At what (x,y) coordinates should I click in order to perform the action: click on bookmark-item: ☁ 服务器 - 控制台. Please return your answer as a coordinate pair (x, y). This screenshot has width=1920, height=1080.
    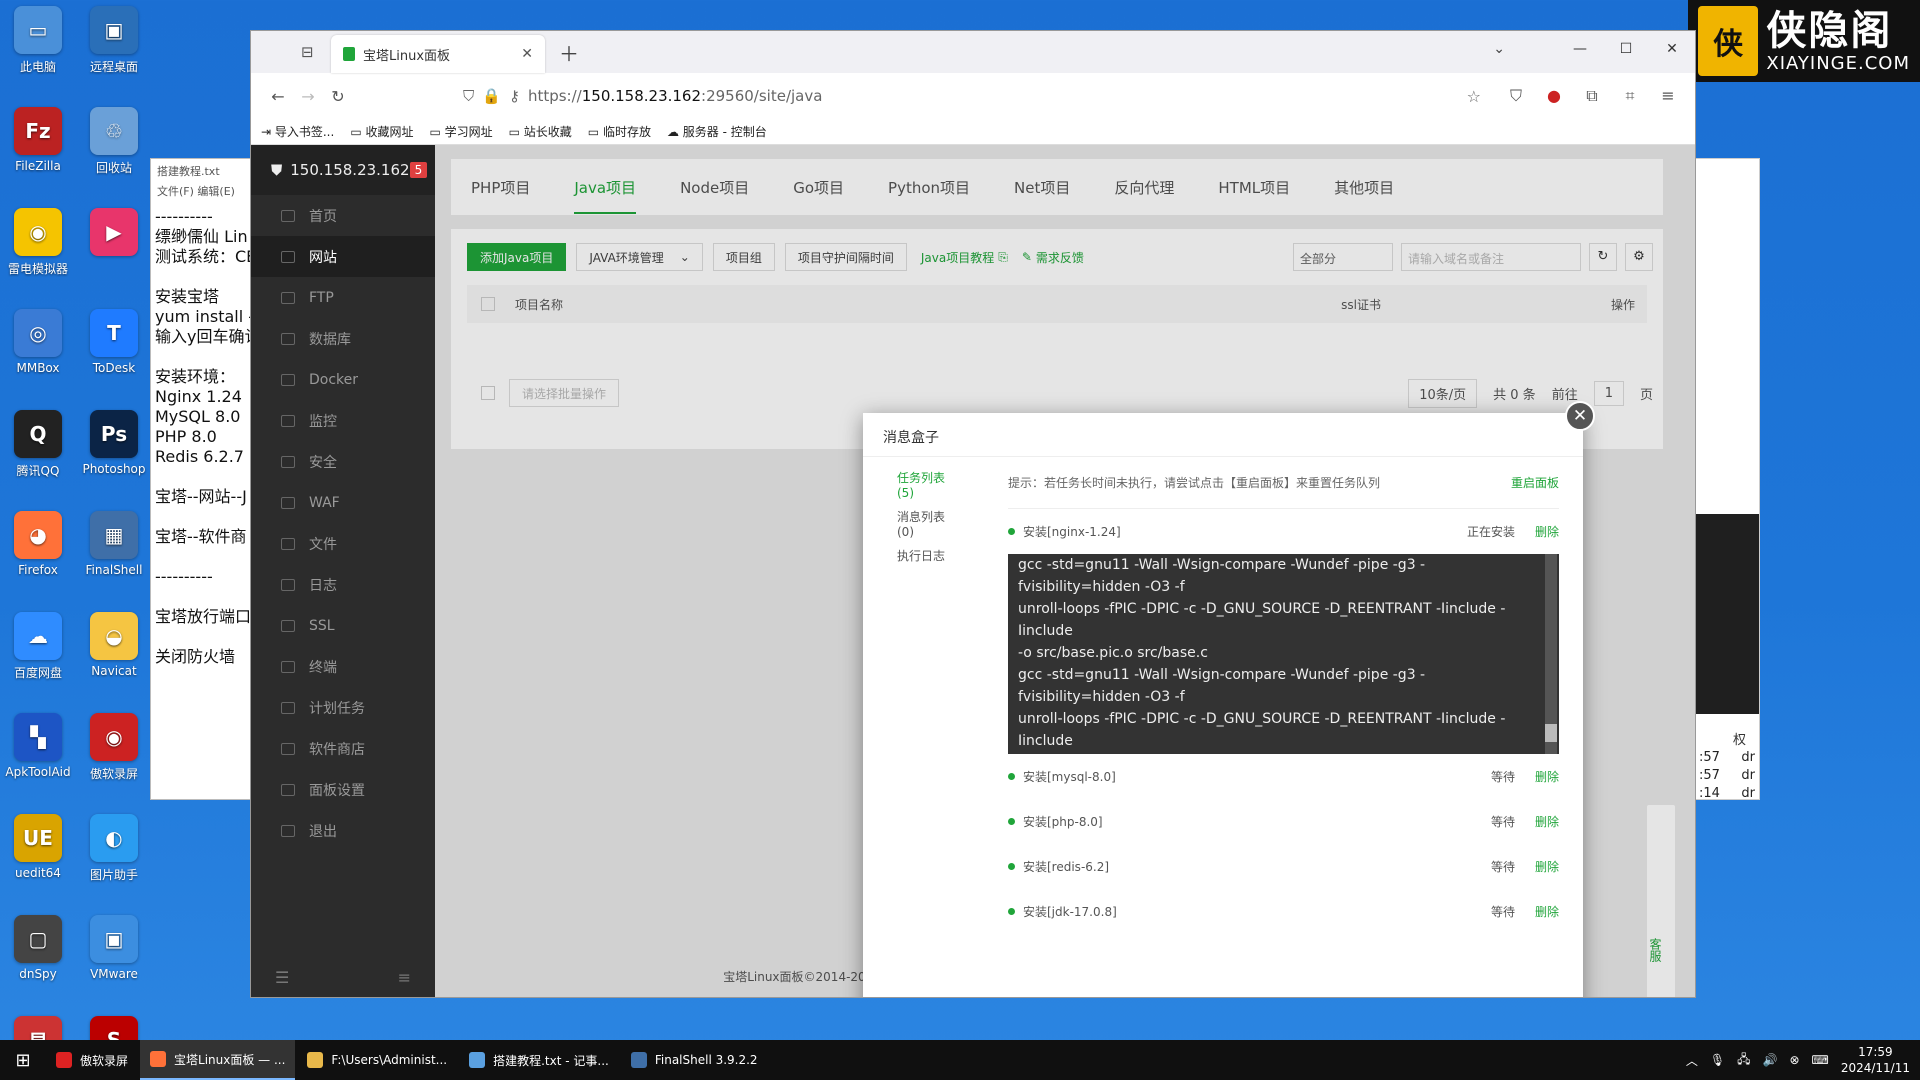
    Looking at the image, I should click on (717, 131).